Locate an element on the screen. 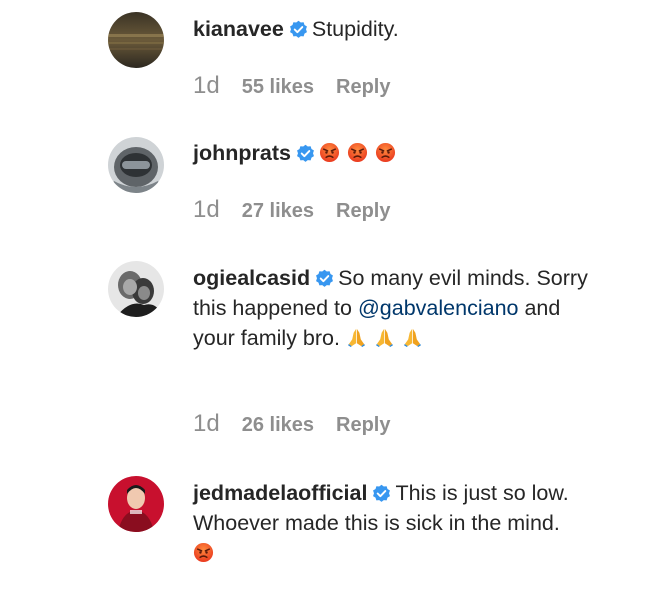  comment-likes: 27 likes is located at coordinates (278, 211).